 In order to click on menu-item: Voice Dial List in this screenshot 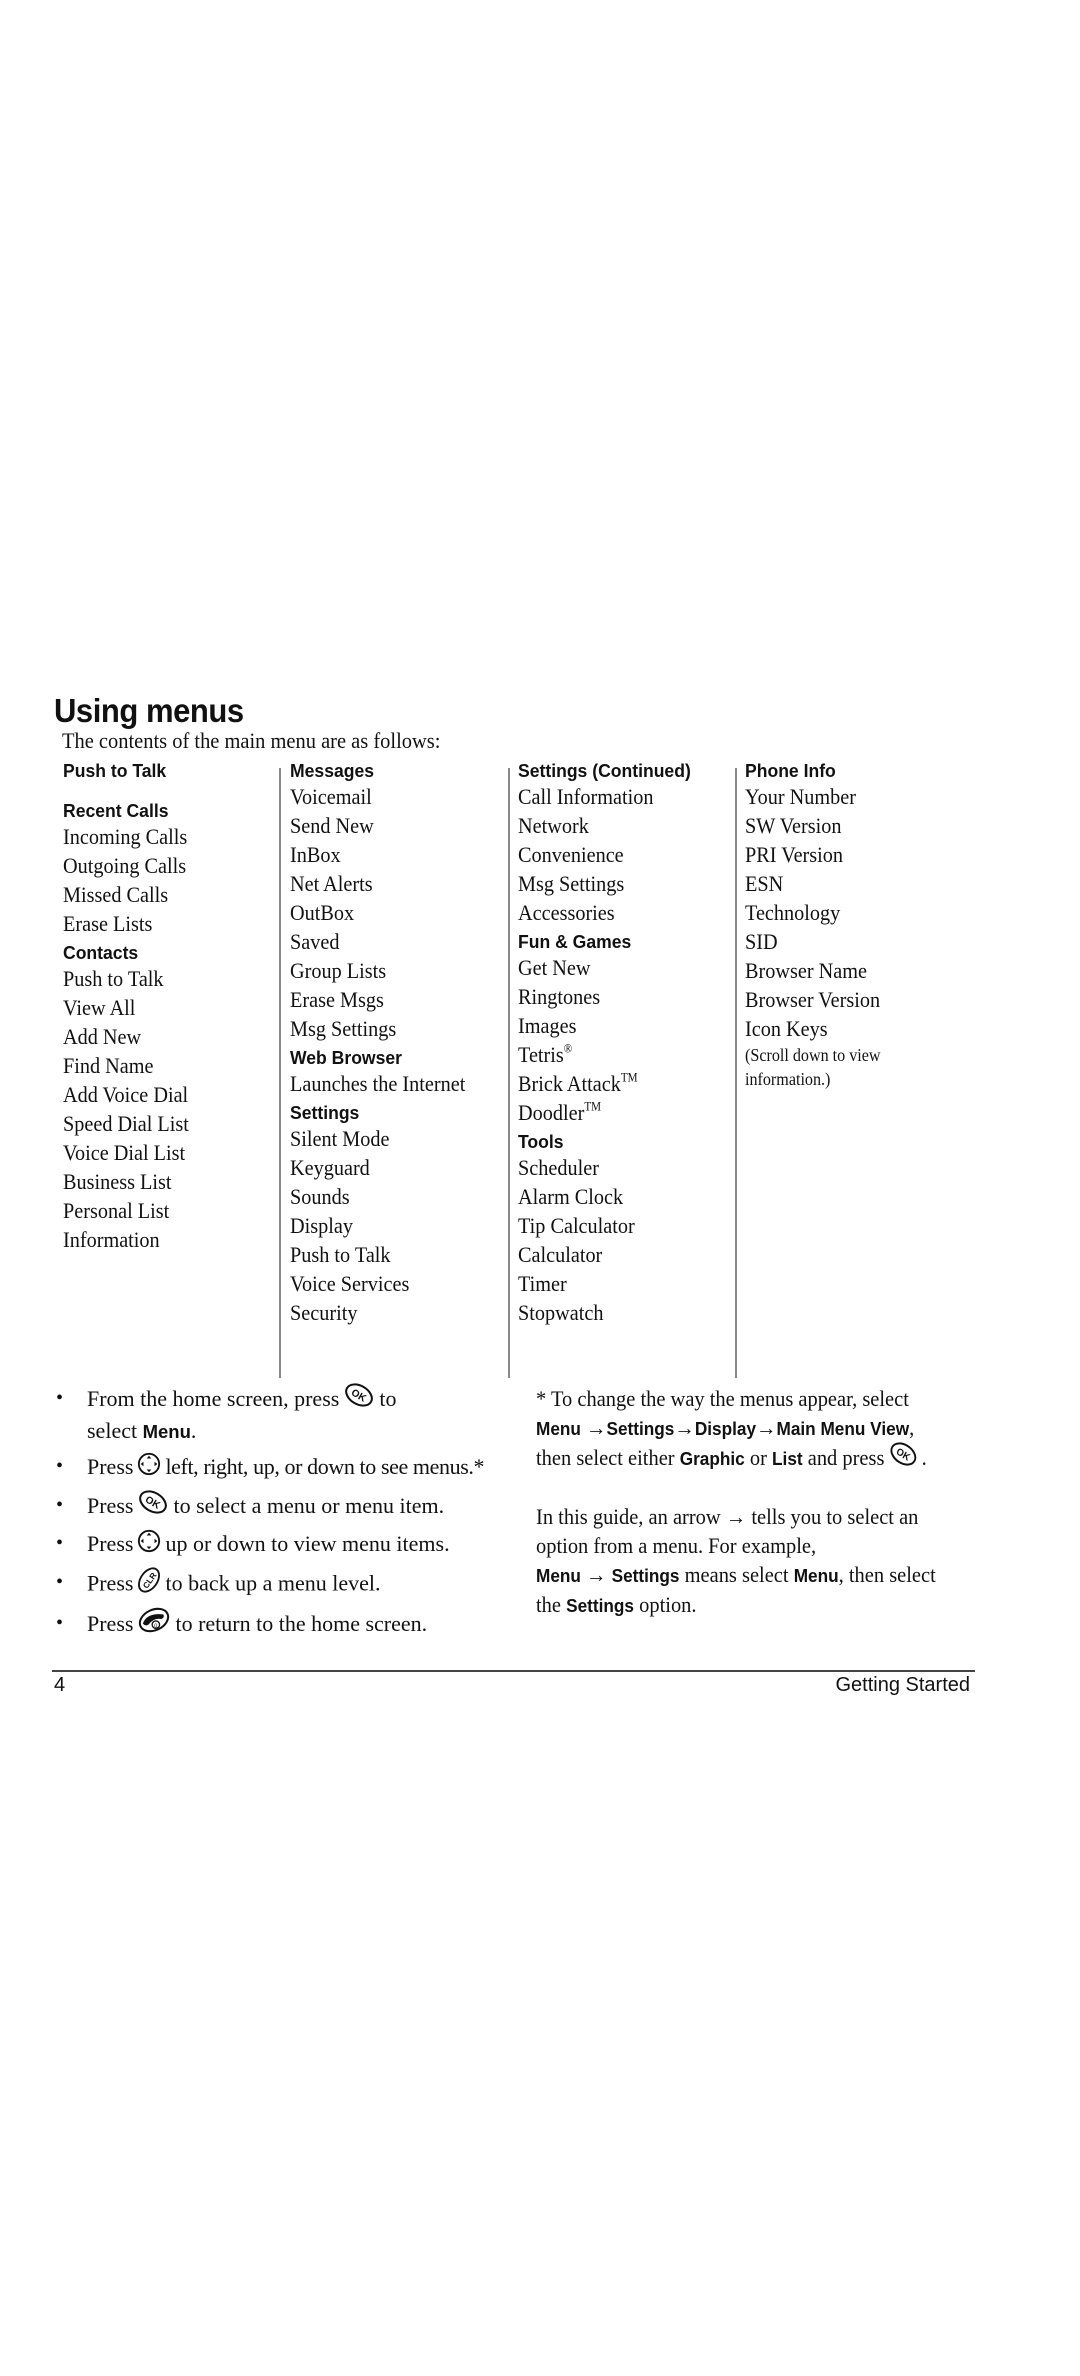, I will do `click(124, 1152)`.